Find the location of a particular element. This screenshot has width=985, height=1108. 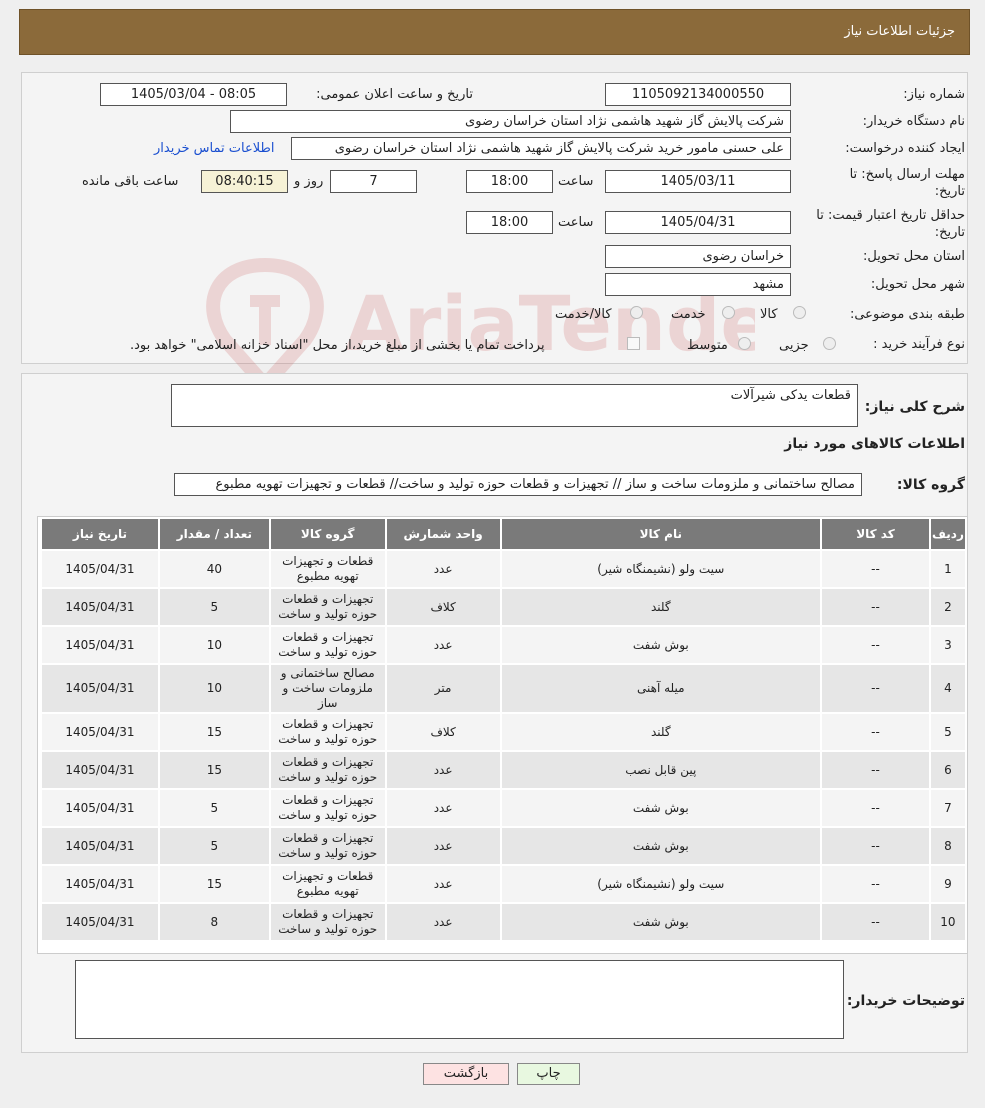

back-button: بازگشت is located at coordinates (466, 1074).